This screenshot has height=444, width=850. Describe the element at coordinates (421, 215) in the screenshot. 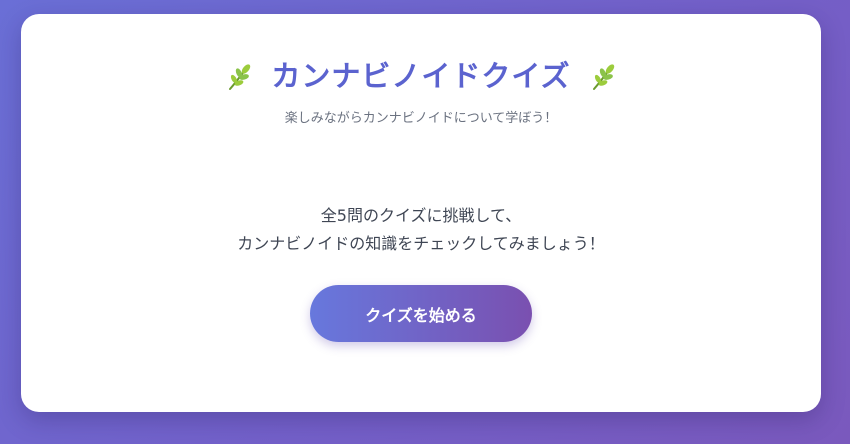

I see `intro-line-1: 全5問のクイズに挑戦して、` at that location.